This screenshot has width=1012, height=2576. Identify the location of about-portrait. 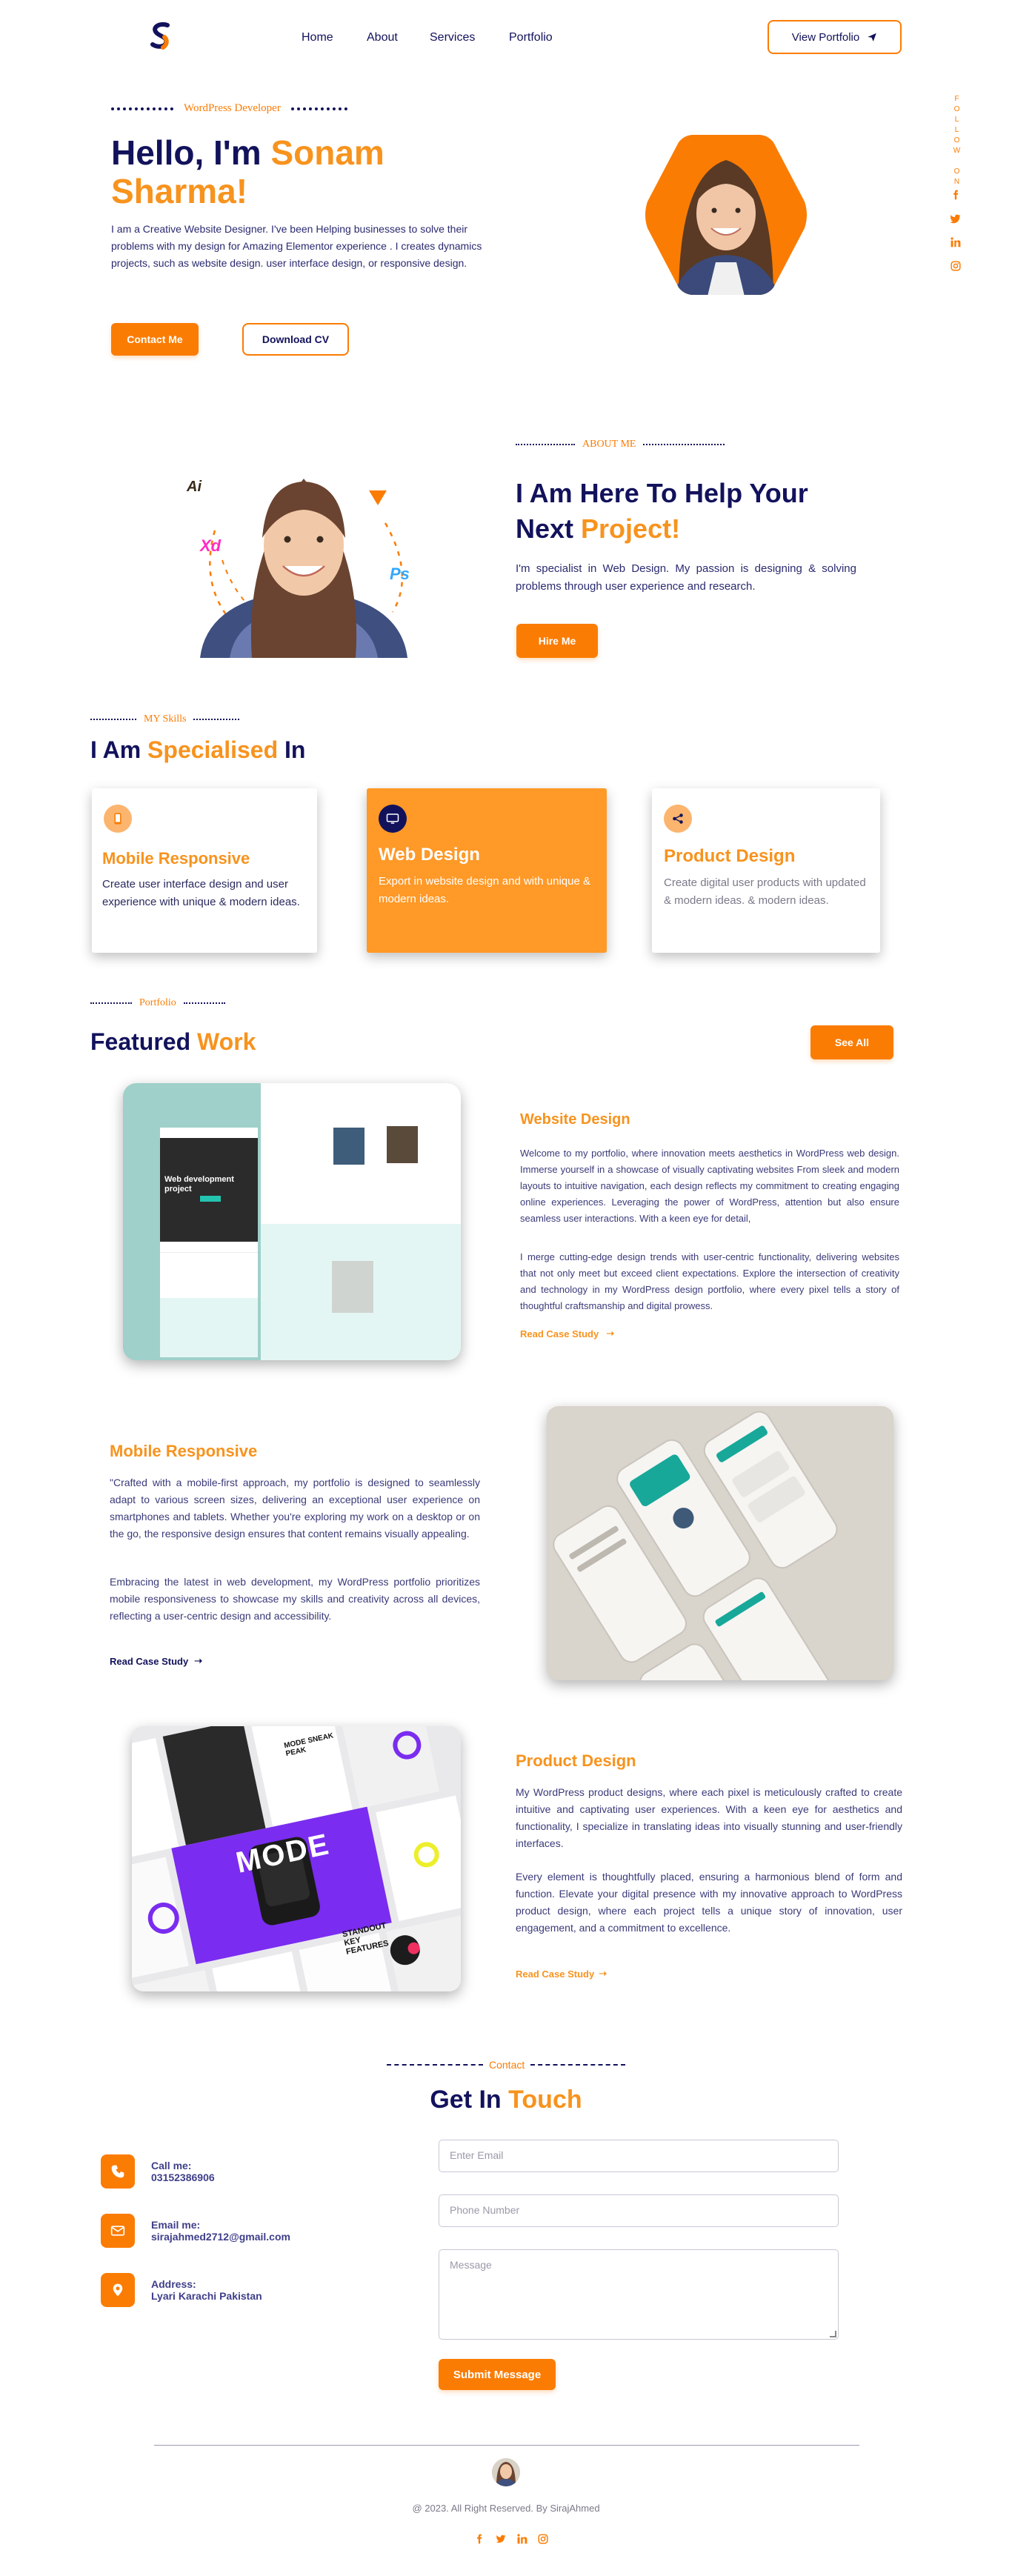
(303, 568).